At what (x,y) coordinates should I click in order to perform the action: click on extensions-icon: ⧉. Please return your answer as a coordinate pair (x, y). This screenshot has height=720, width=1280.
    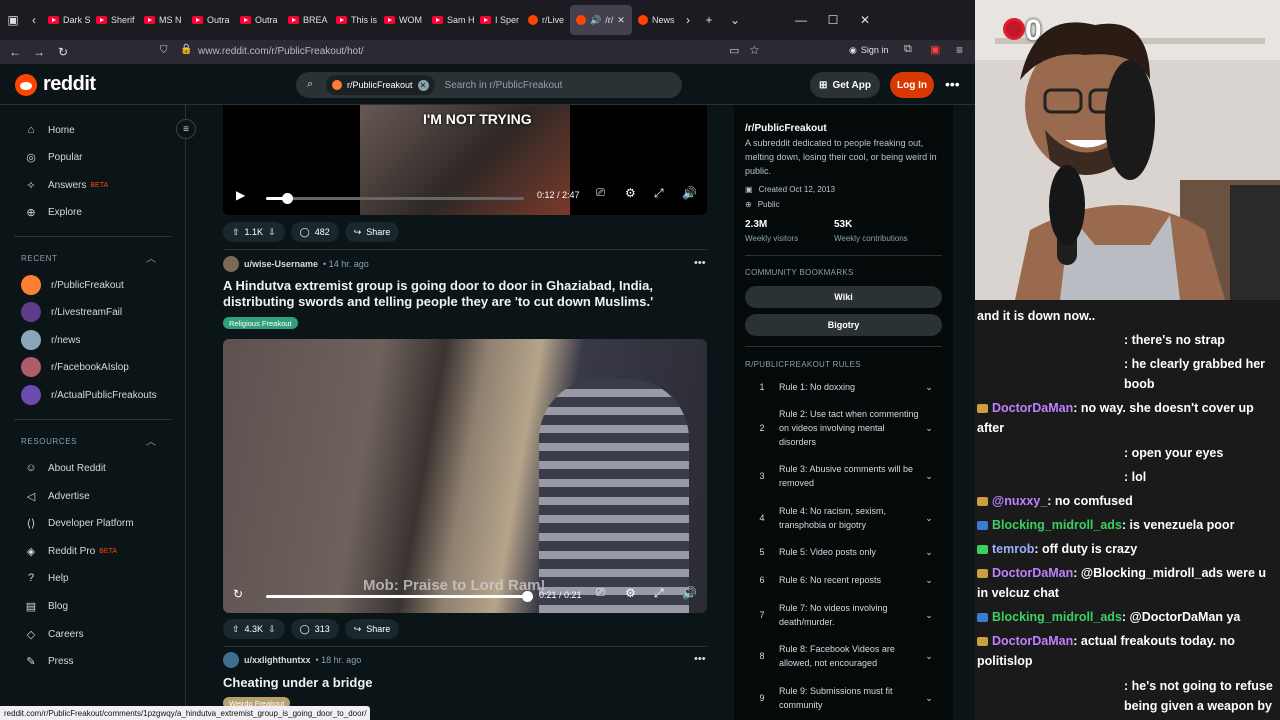
    Looking at the image, I should click on (908, 49).